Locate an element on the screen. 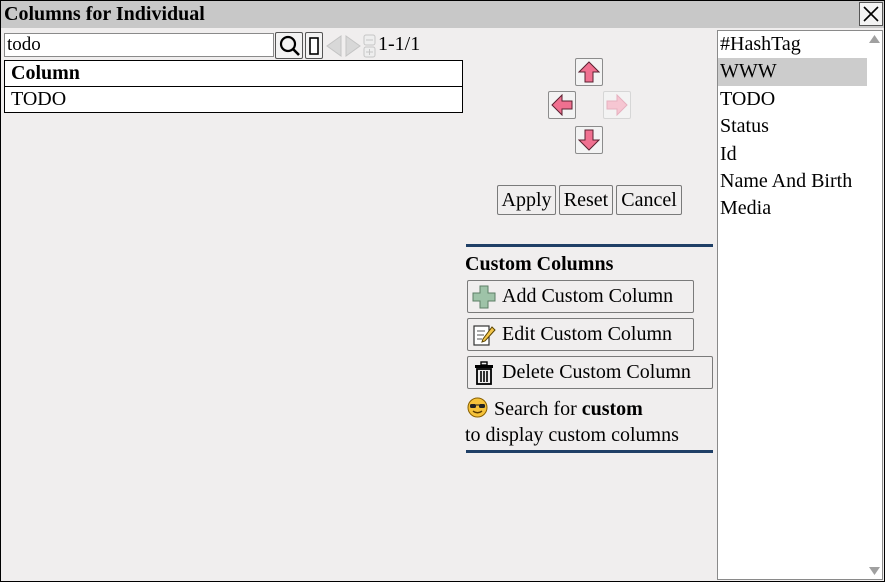  move-down-button is located at coordinates (589, 140).